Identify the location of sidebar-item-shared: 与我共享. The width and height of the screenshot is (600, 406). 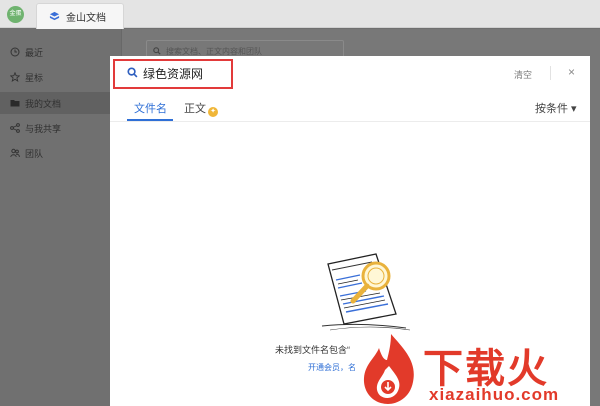
(61, 128).